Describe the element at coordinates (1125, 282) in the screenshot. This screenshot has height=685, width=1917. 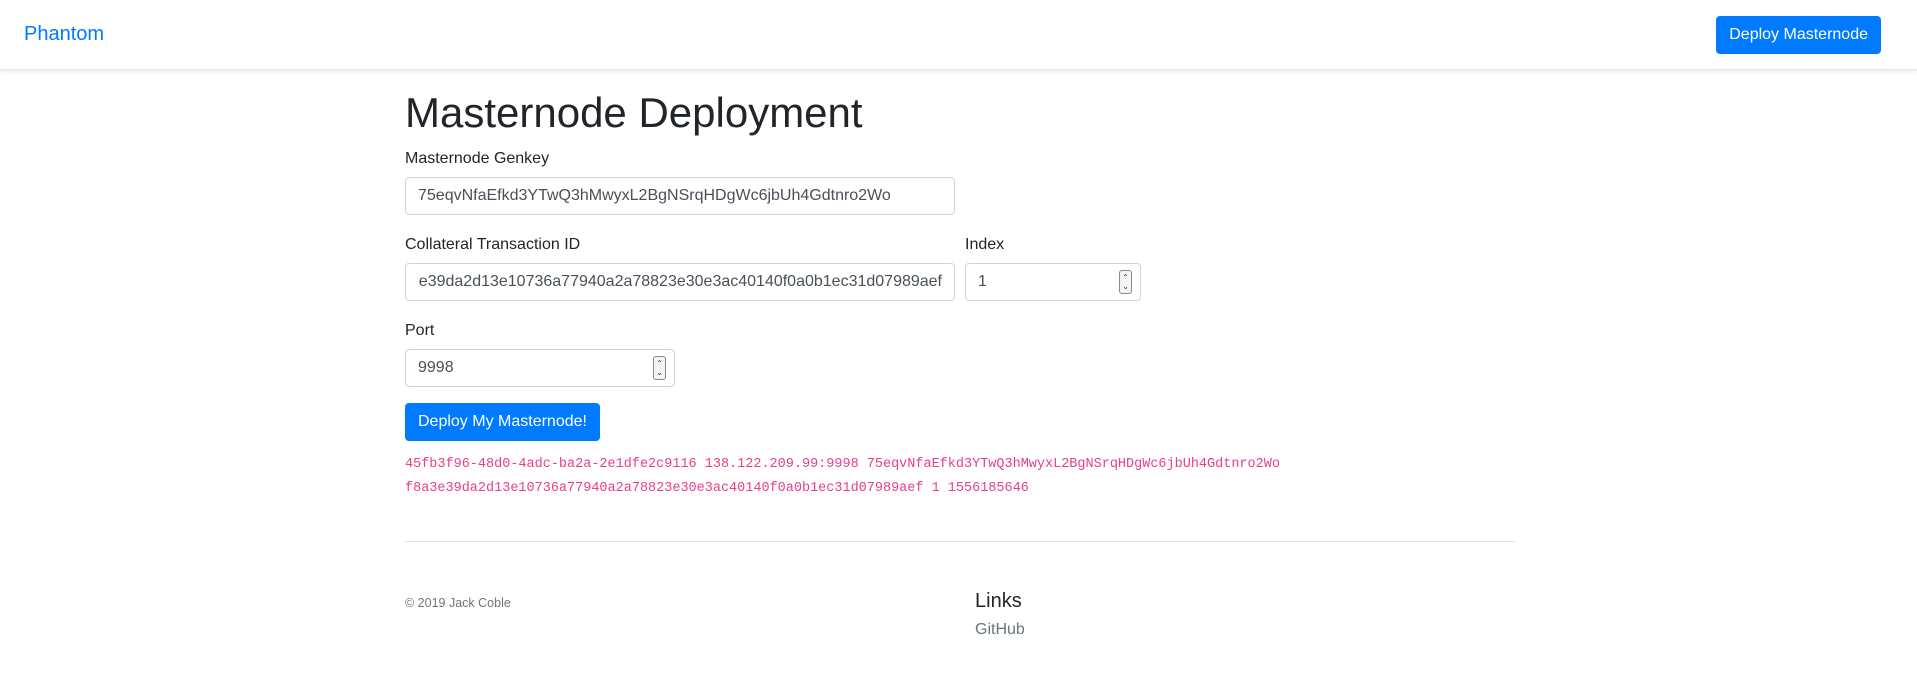
I see `index-stepper-icon: ⌃ ⌄` at that location.